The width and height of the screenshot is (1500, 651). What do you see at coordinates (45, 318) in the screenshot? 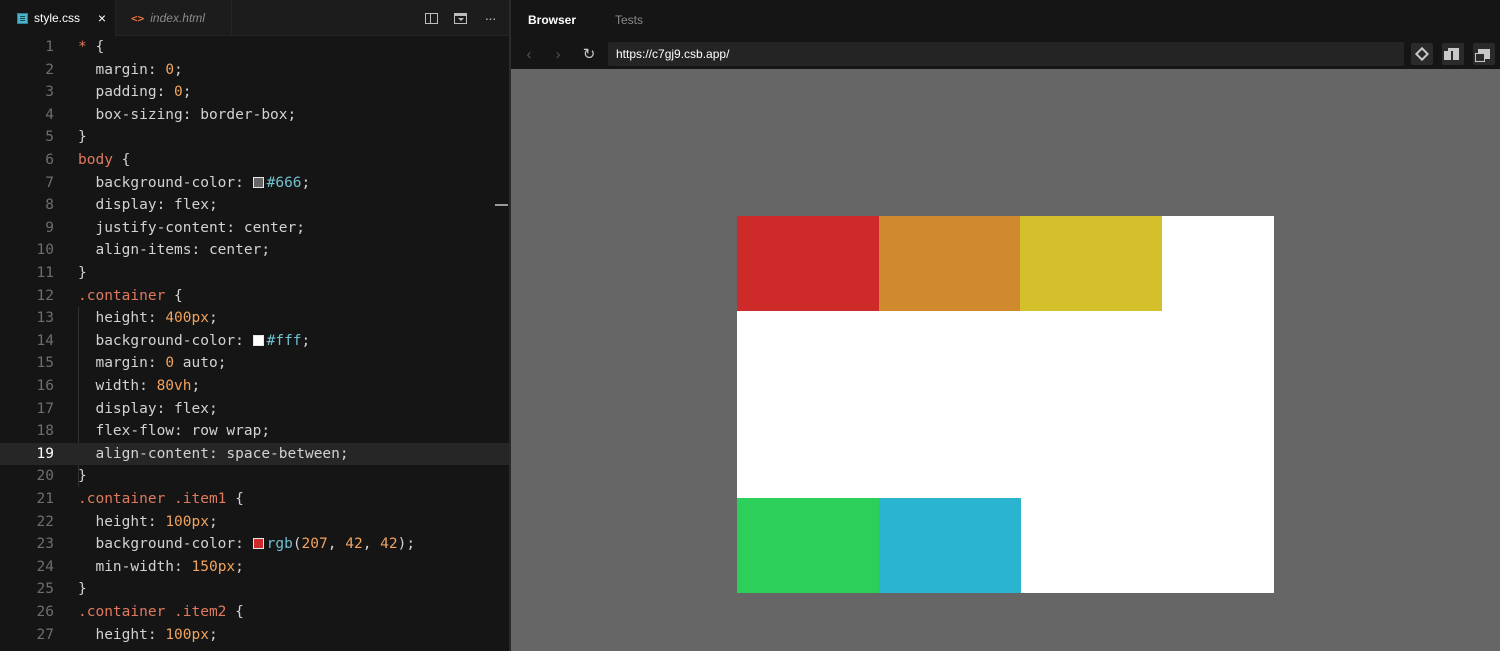
I see `line-number: 13` at bounding box center [45, 318].